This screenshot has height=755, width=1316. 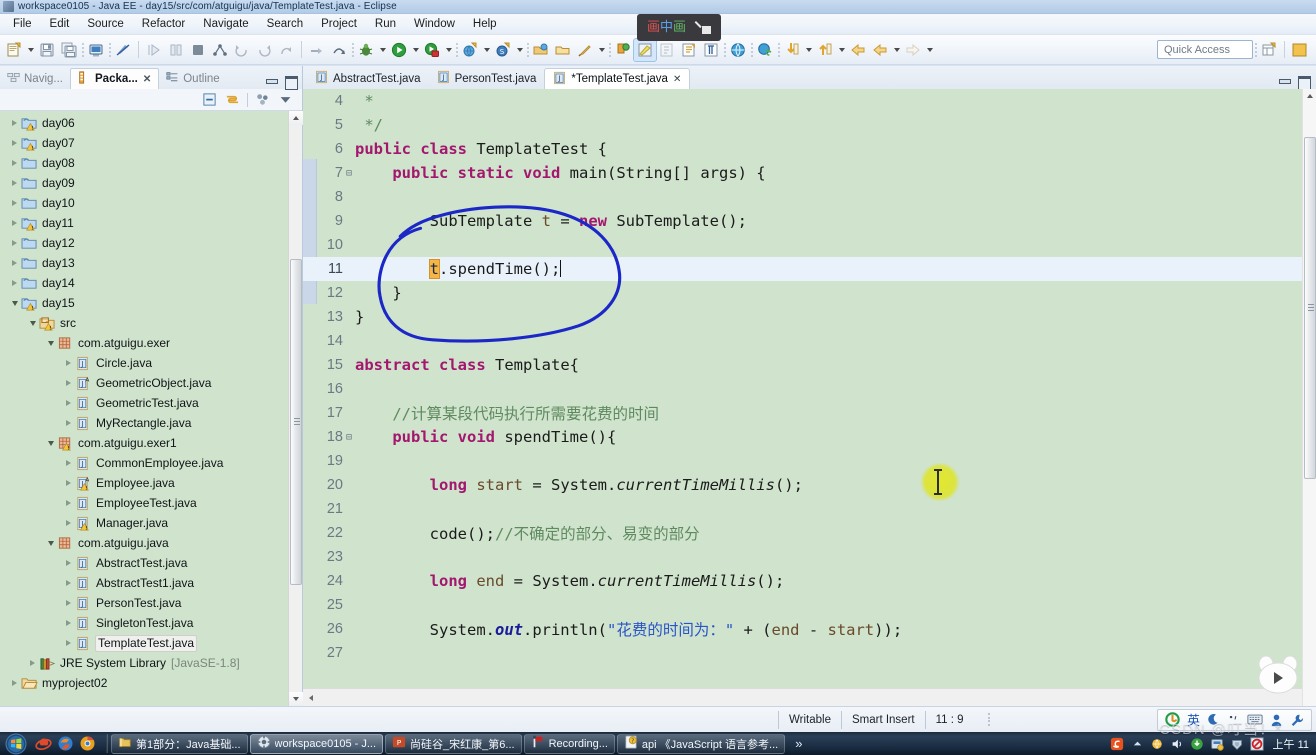 What do you see at coordinates (163, 24) in the screenshot?
I see `menu-item-refactor: Refactor` at bounding box center [163, 24].